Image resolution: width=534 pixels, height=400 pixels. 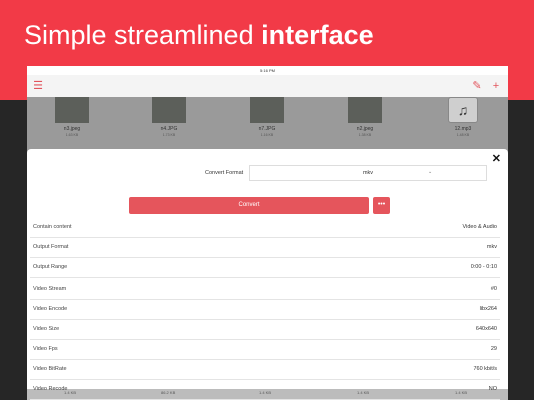 What do you see at coordinates (479, 227) in the screenshot?
I see `info-value: Video & Audio` at bounding box center [479, 227].